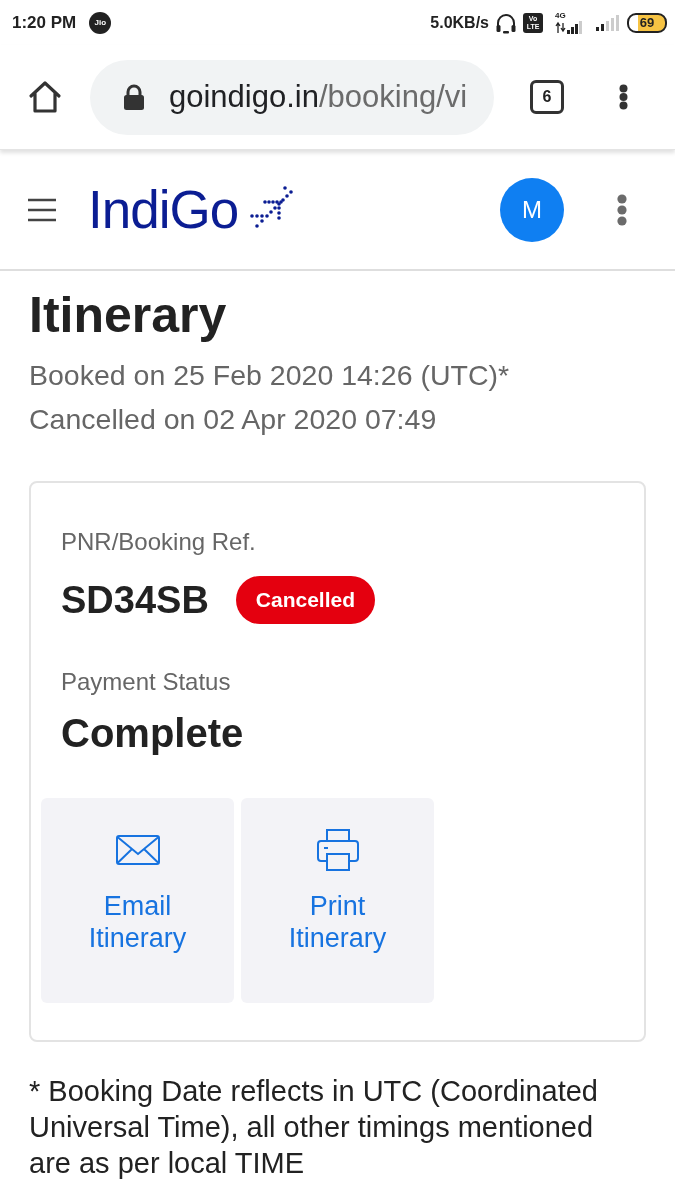 The image size is (675, 1200). I want to click on address-bar: goindigo.in/booking/vi, so click(292, 97).